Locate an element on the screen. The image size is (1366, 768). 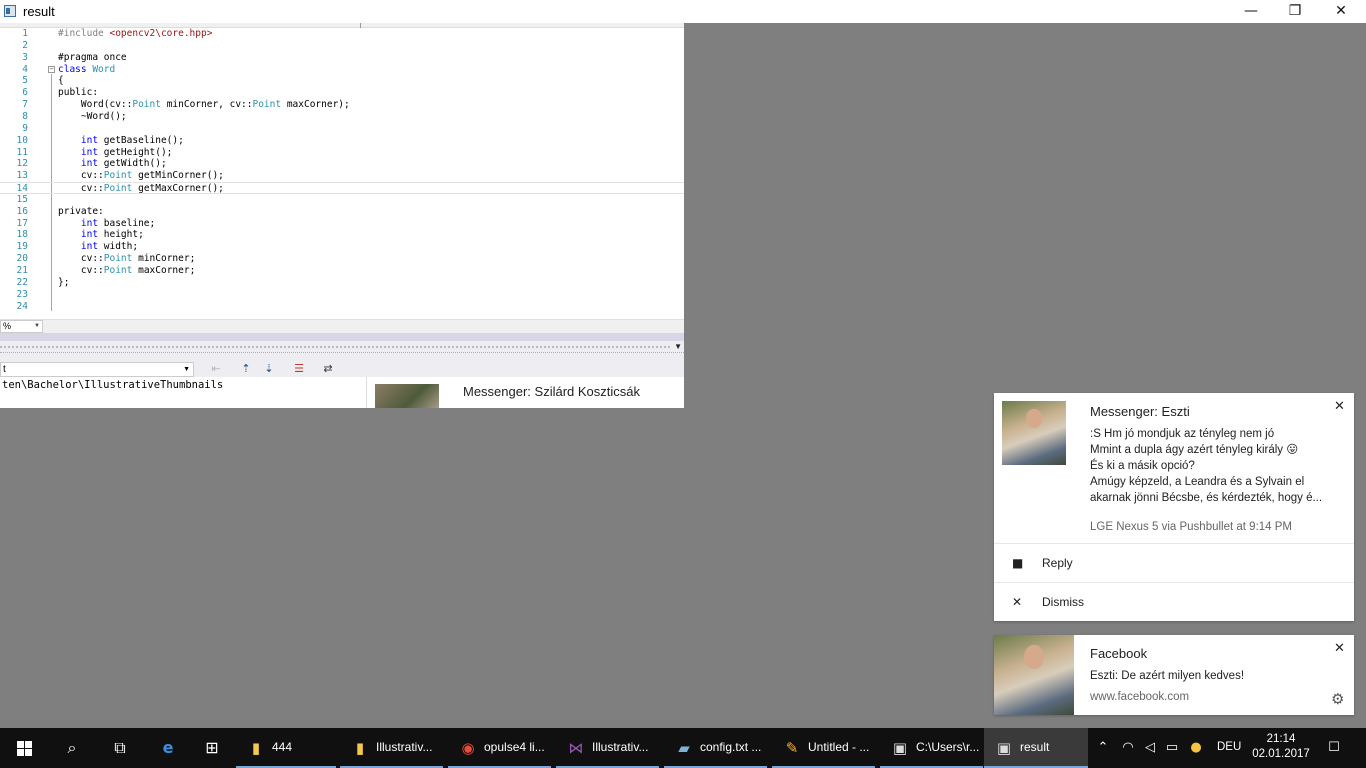
paint-icon: ✎ is located at coordinates (792, 748).